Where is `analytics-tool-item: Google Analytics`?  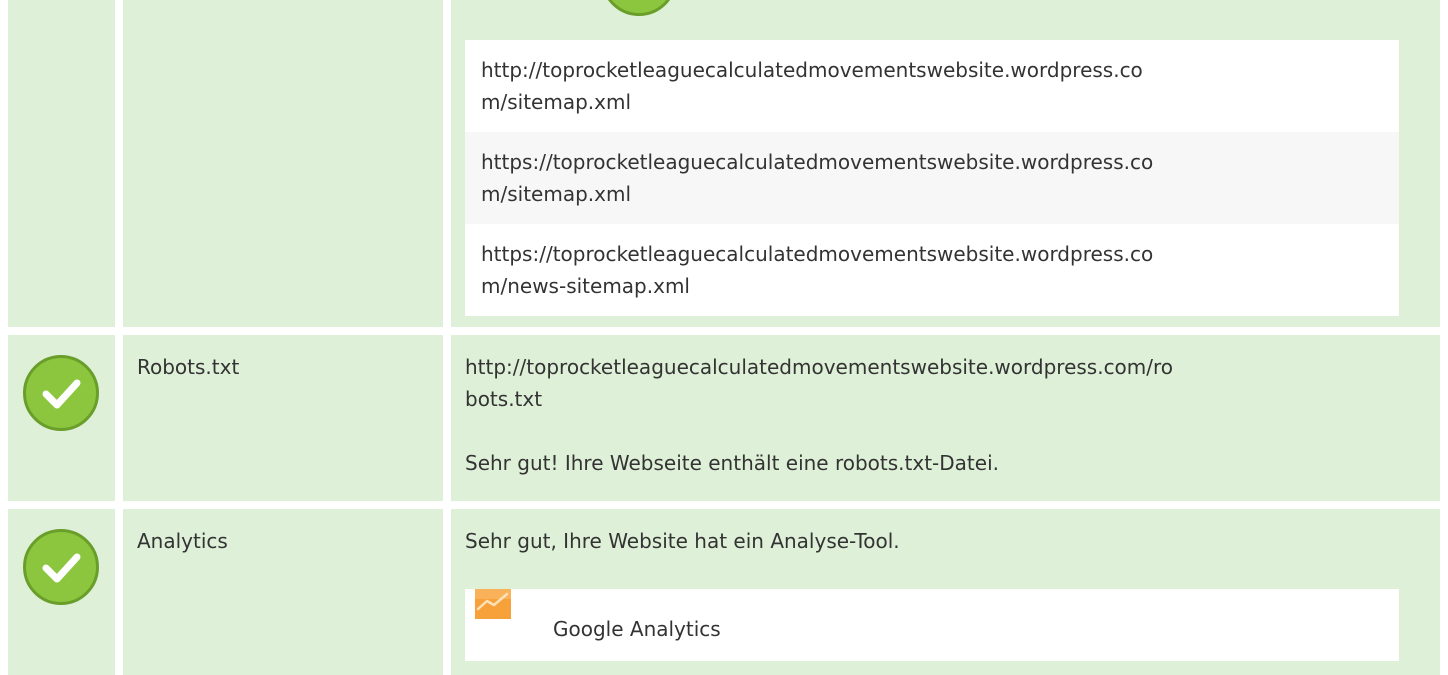
analytics-tool-item: Google Analytics is located at coordinates (932, 625).